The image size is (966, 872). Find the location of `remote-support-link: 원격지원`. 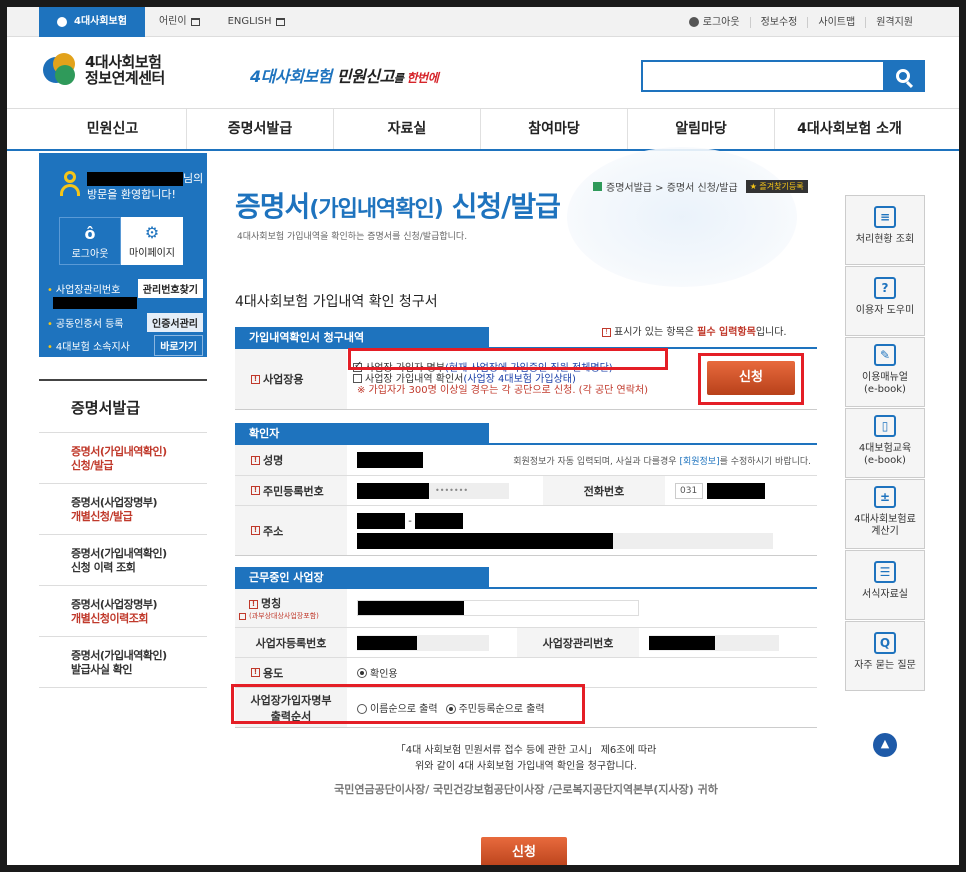

remote-support-link: 원격지원 is located at coordinates (894, 22).